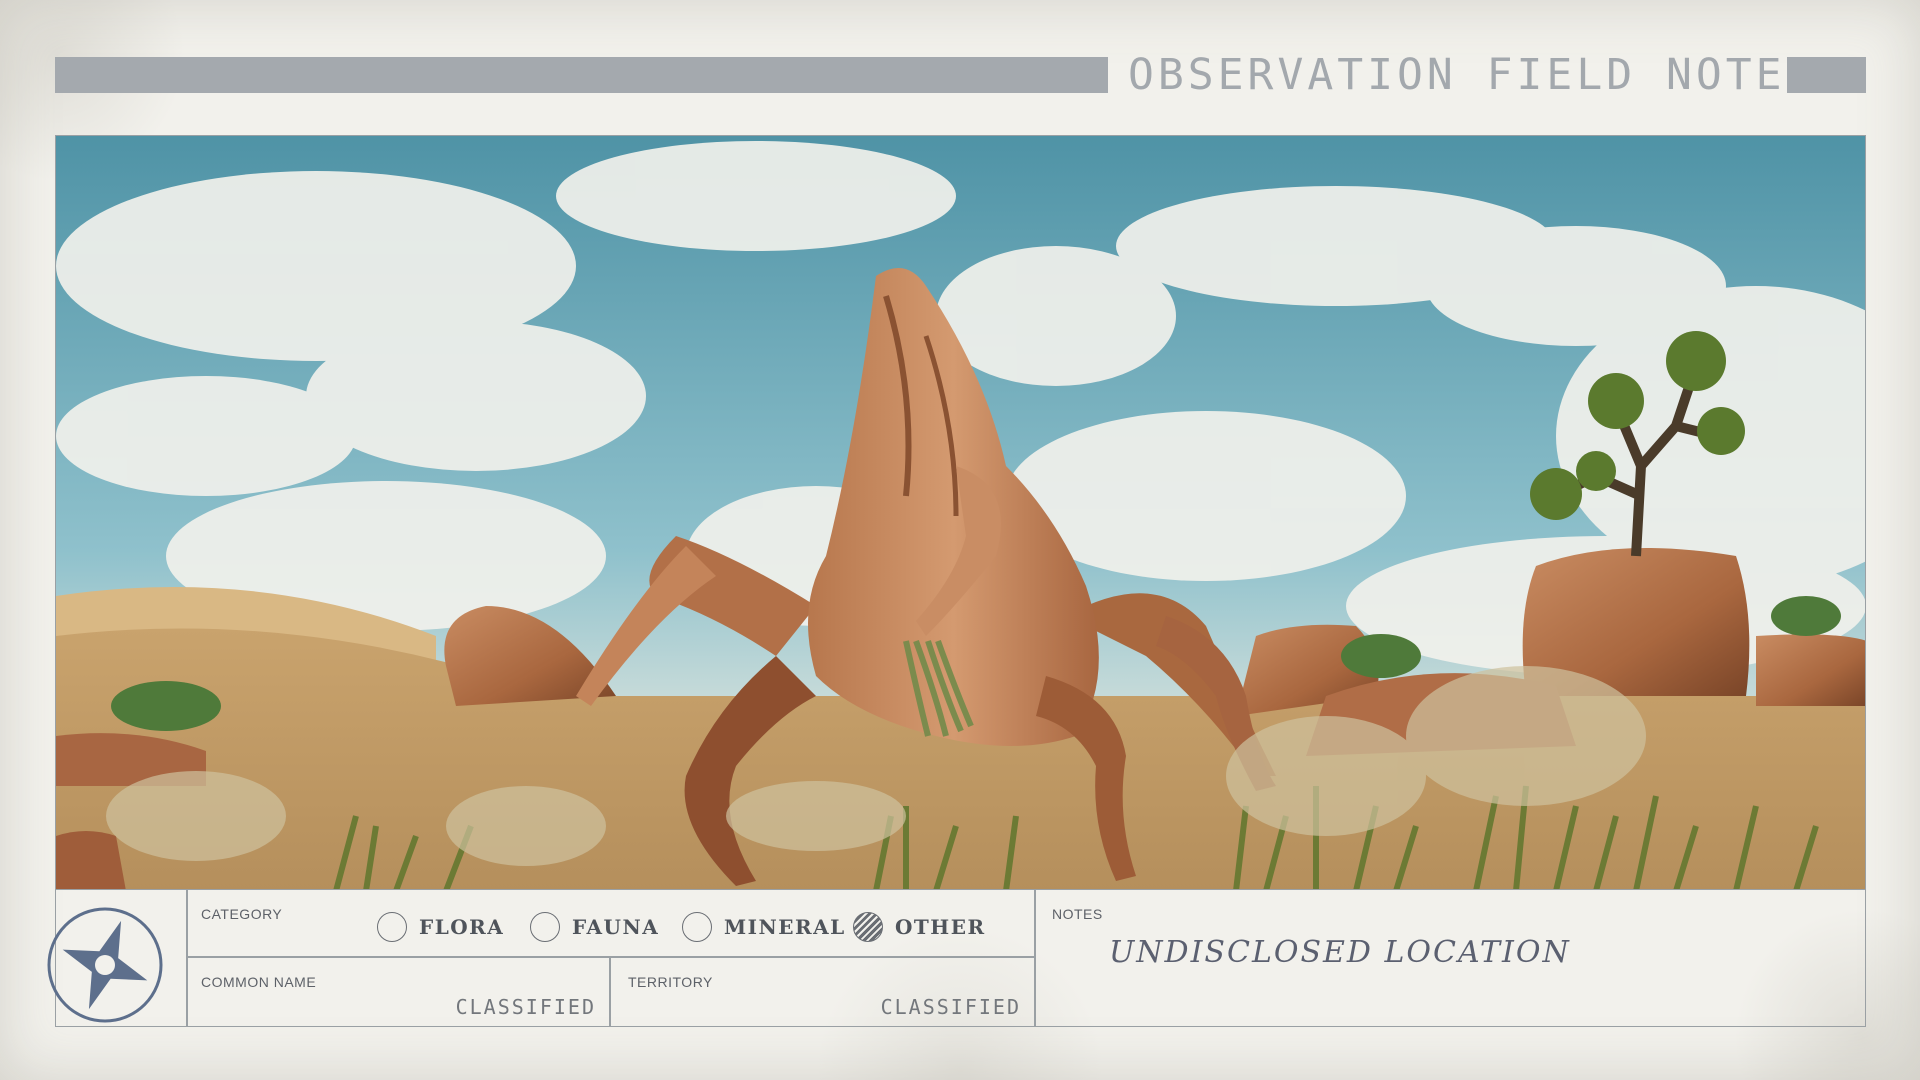  I want to click on notes-handwriting: UNDISCLOSED LOCATION, so click(1340, 952).